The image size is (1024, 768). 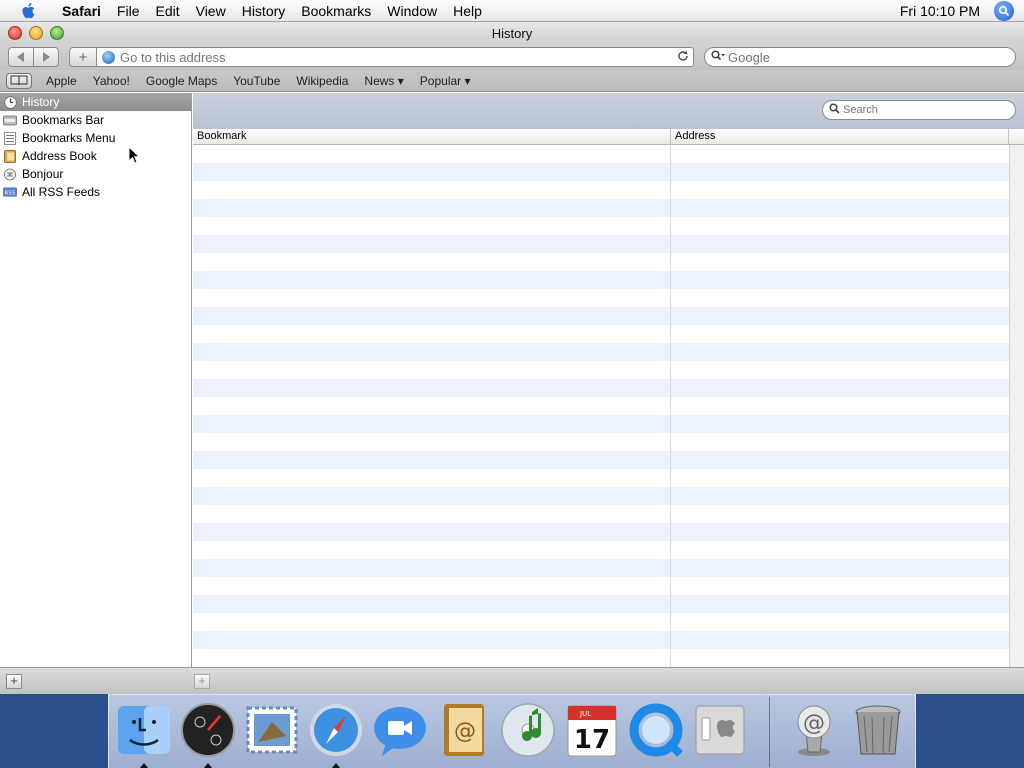 I want to click on dock-system-preferences-icon, so click(x=720, y=730).